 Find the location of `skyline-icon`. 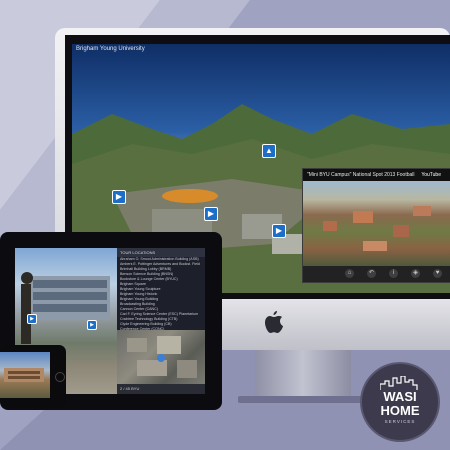

skyline-icon is located at coordinates (399, 383).